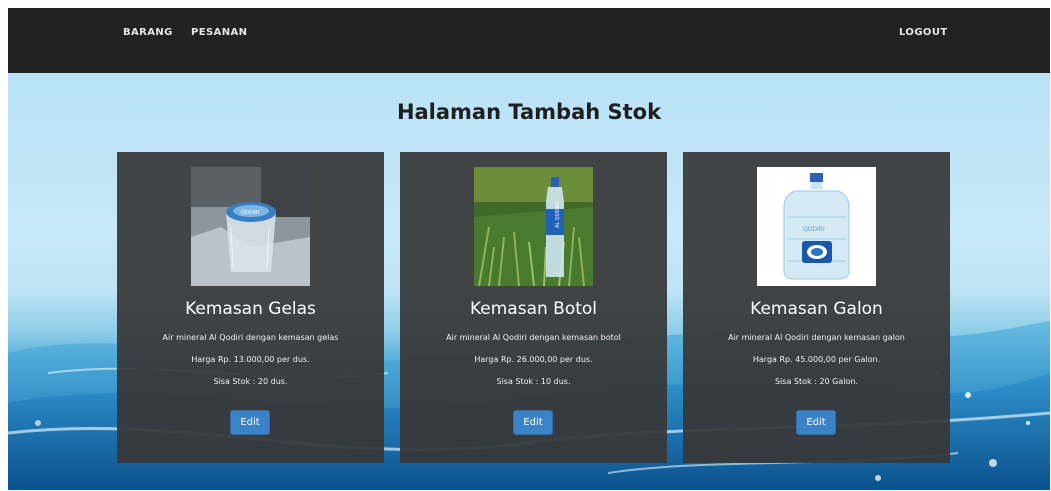 Image resolution: width=1051 pixels, height=491 pixels. What do you see at coordinates (816, 359) in the screenshot?
I see `product-price: Harga Rp. 45.000,00 per Galon.` at bounding box center [816, 359].